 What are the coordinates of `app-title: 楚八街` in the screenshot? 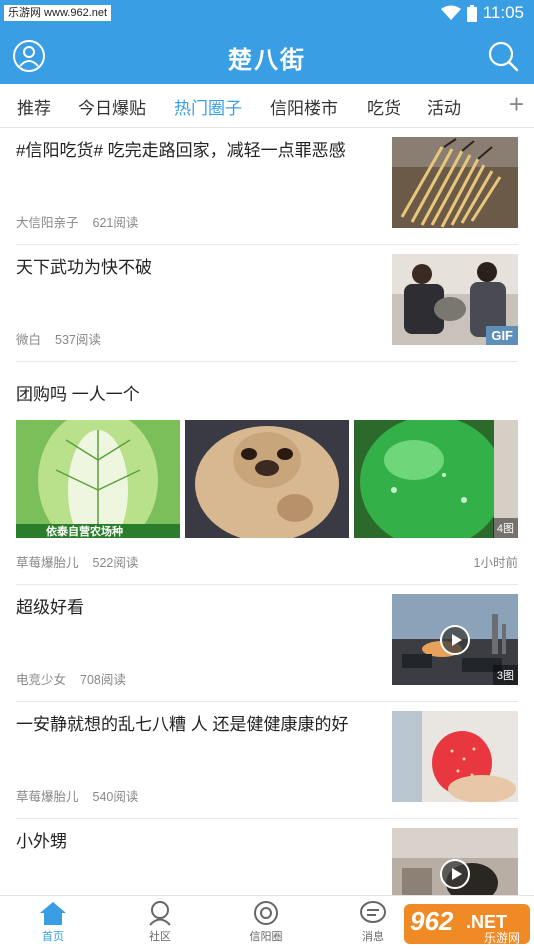 It's located at (267, 60).